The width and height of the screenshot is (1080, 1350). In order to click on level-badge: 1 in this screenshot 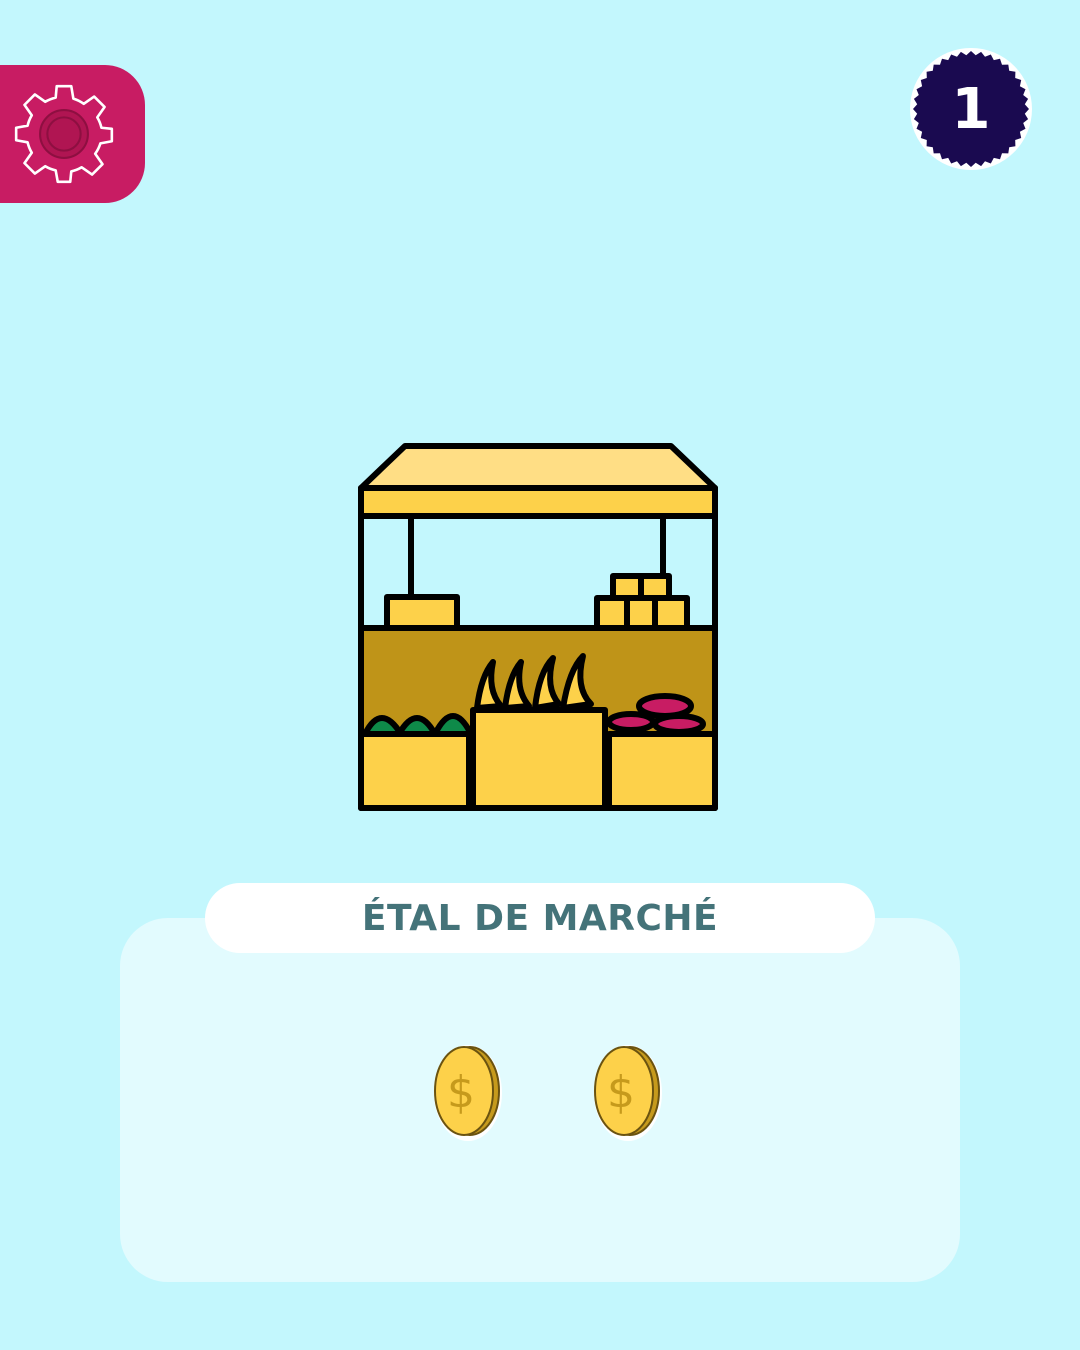, I will do `click(971, 109)`.